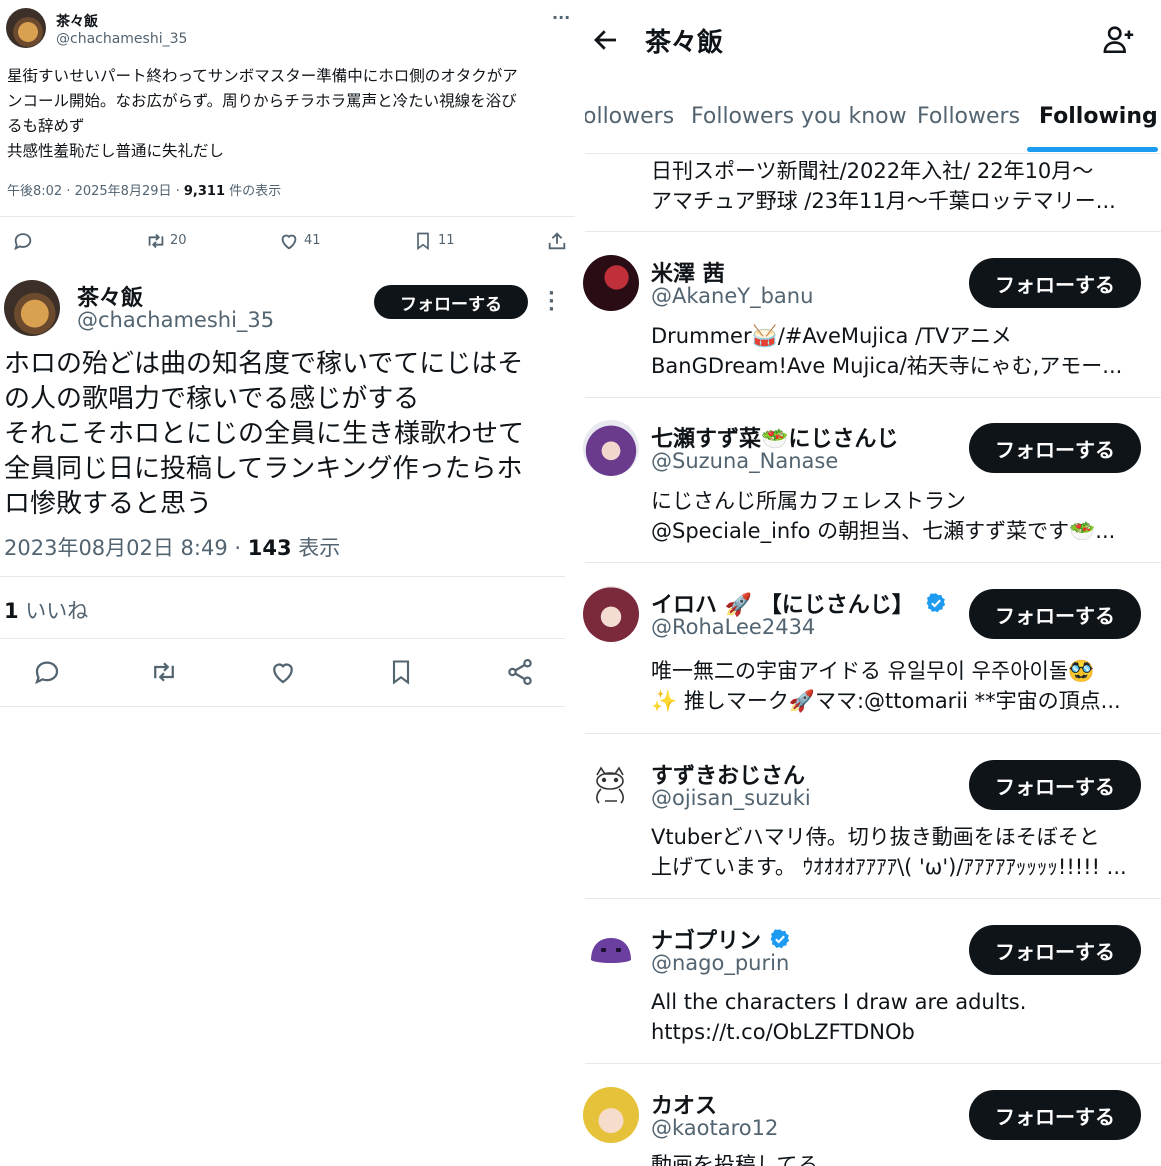 The height and width of the screenshot is (1166, 1161). I want to click on like-count: 41, so click(312, 240).